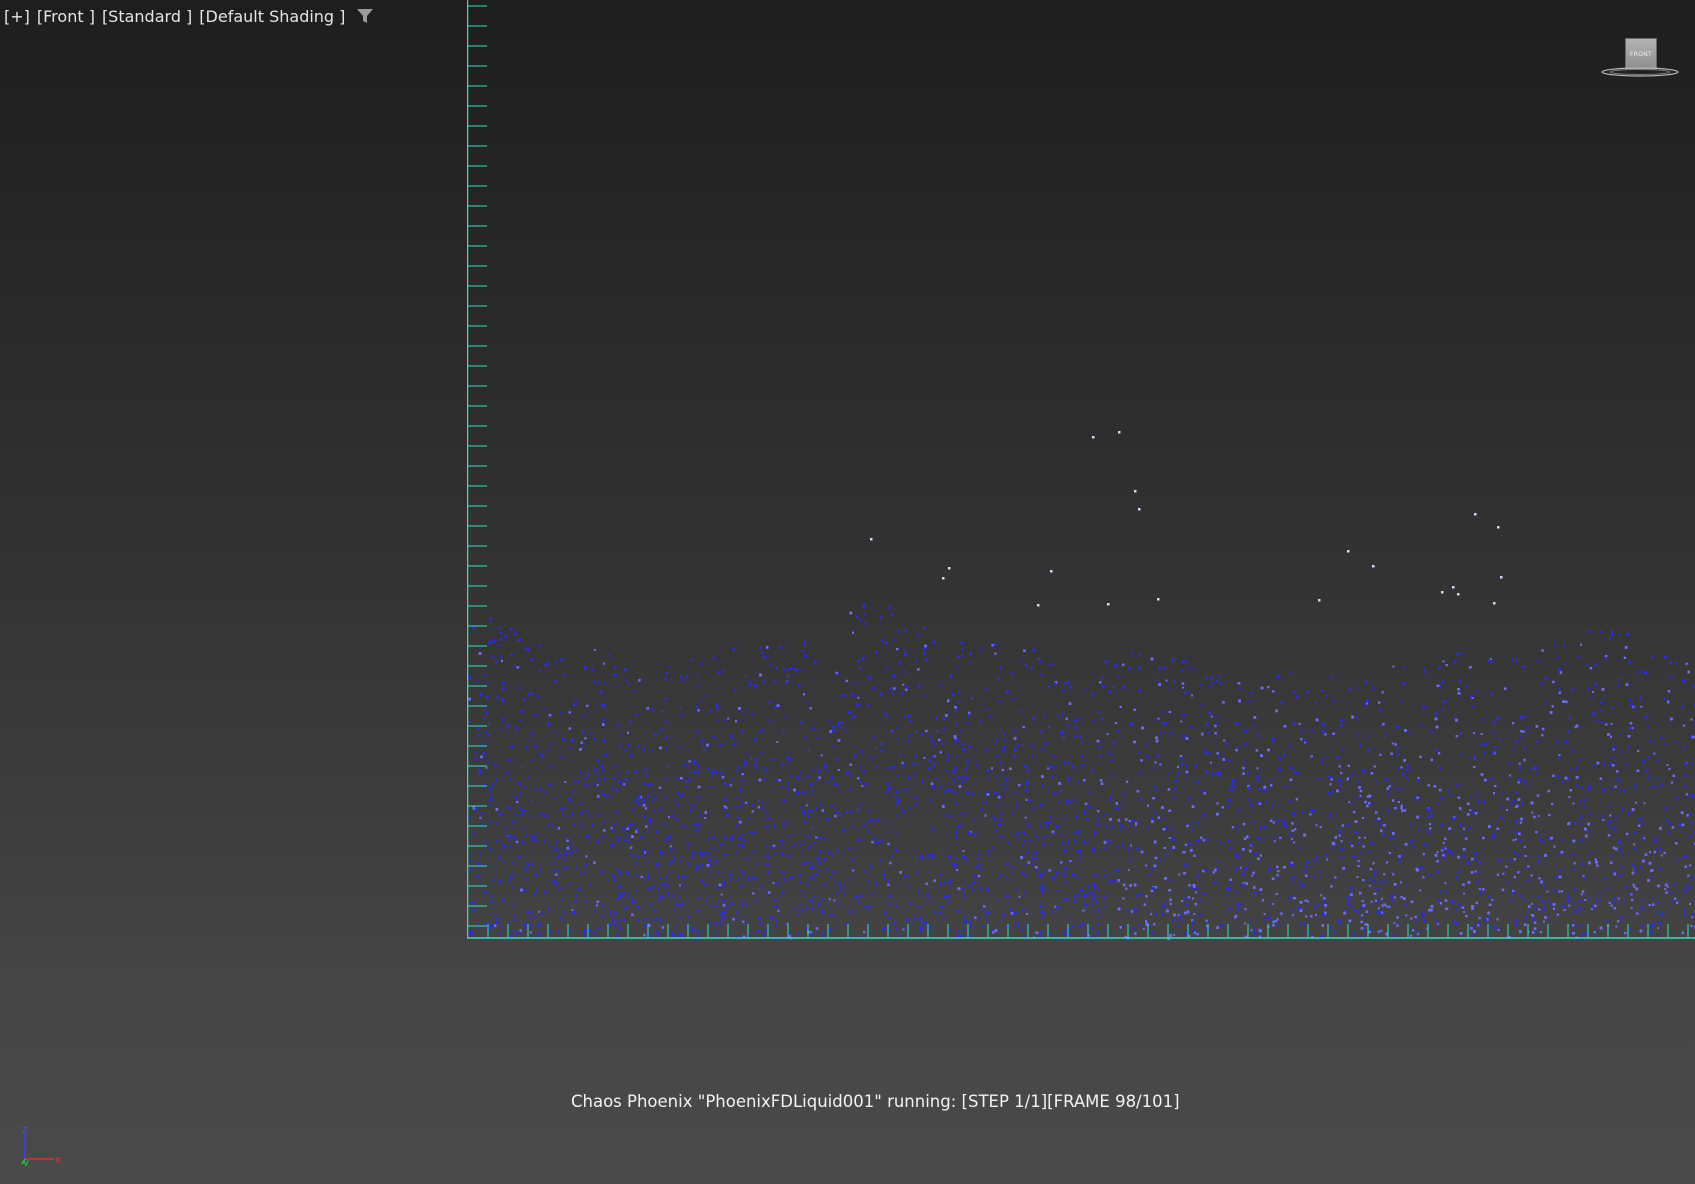  Describe the element at coordinates (365, 16) in the screenshot. I see `filter-icon` at that location.